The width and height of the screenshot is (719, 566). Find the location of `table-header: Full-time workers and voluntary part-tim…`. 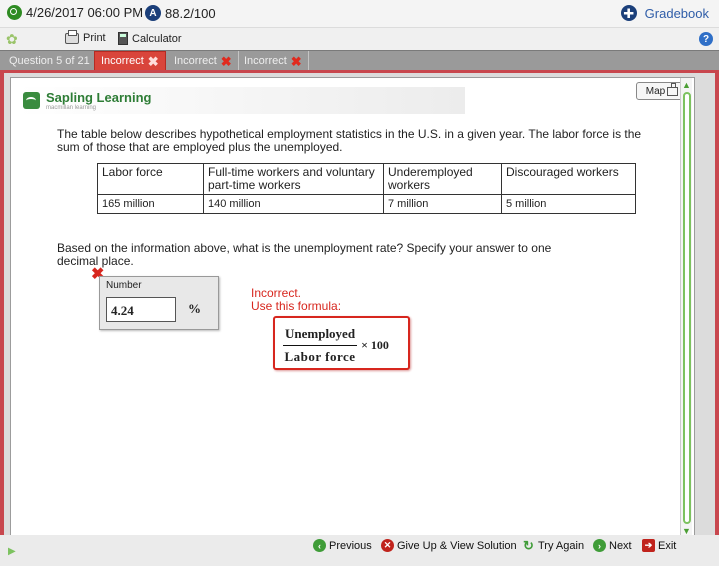

table-header: Full-time workers and voluntary part-tim… is located at coordinates (293, 179).